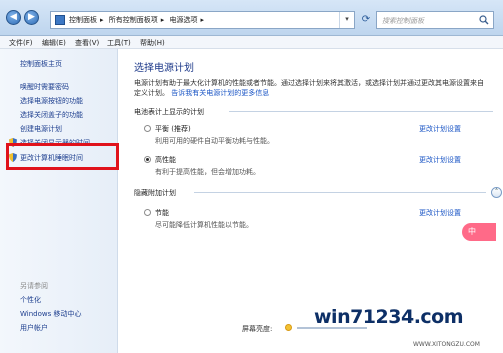  I want to click on plan-name: 高性能, so click(165, 160).